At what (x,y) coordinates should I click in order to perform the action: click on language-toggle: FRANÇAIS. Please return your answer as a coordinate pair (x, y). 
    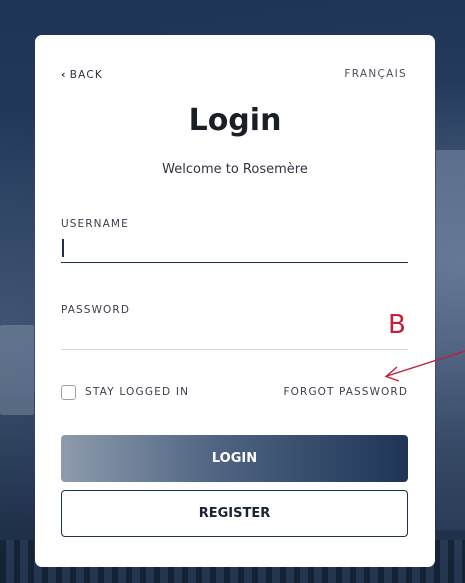
    Looking at the image, I should click on (375, 74).